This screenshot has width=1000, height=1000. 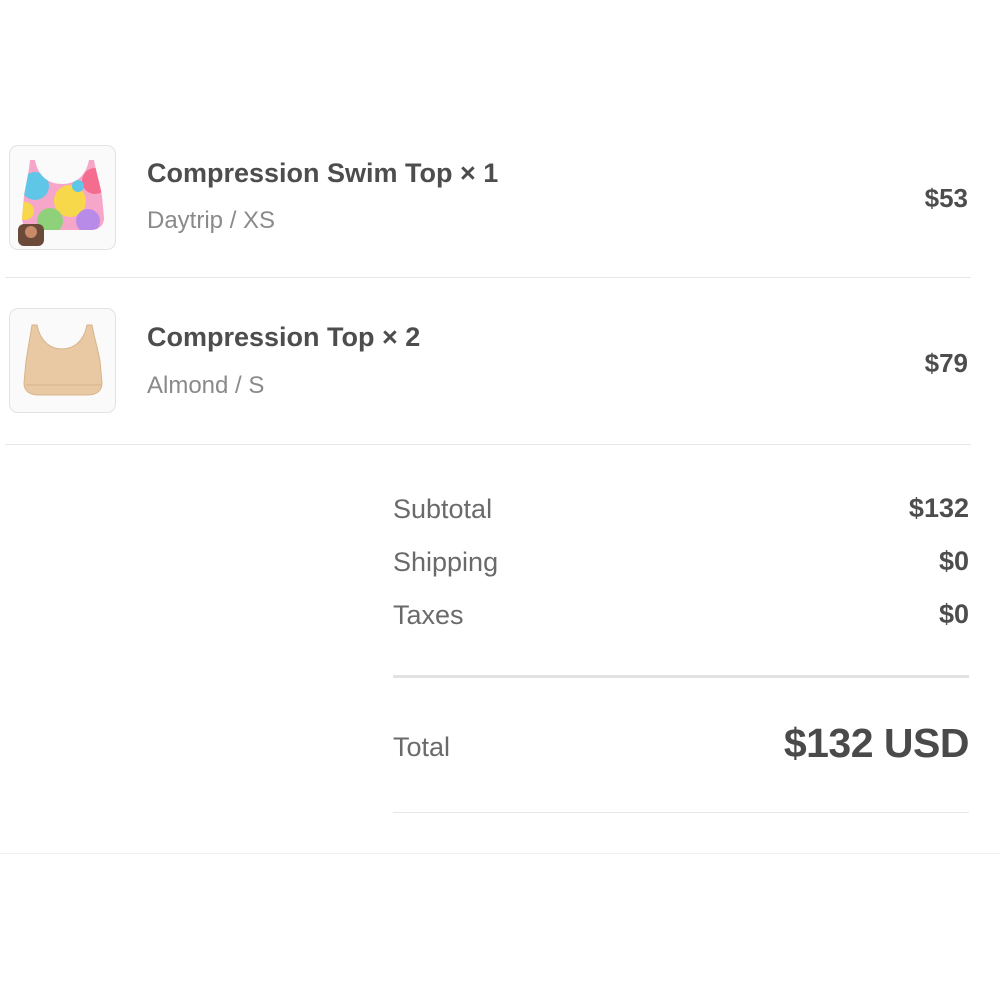 What do you see at coordinates (681, 622) in the screenshot?
I see `taxes-row: Taxes $0` at bounding box center [681, 622].